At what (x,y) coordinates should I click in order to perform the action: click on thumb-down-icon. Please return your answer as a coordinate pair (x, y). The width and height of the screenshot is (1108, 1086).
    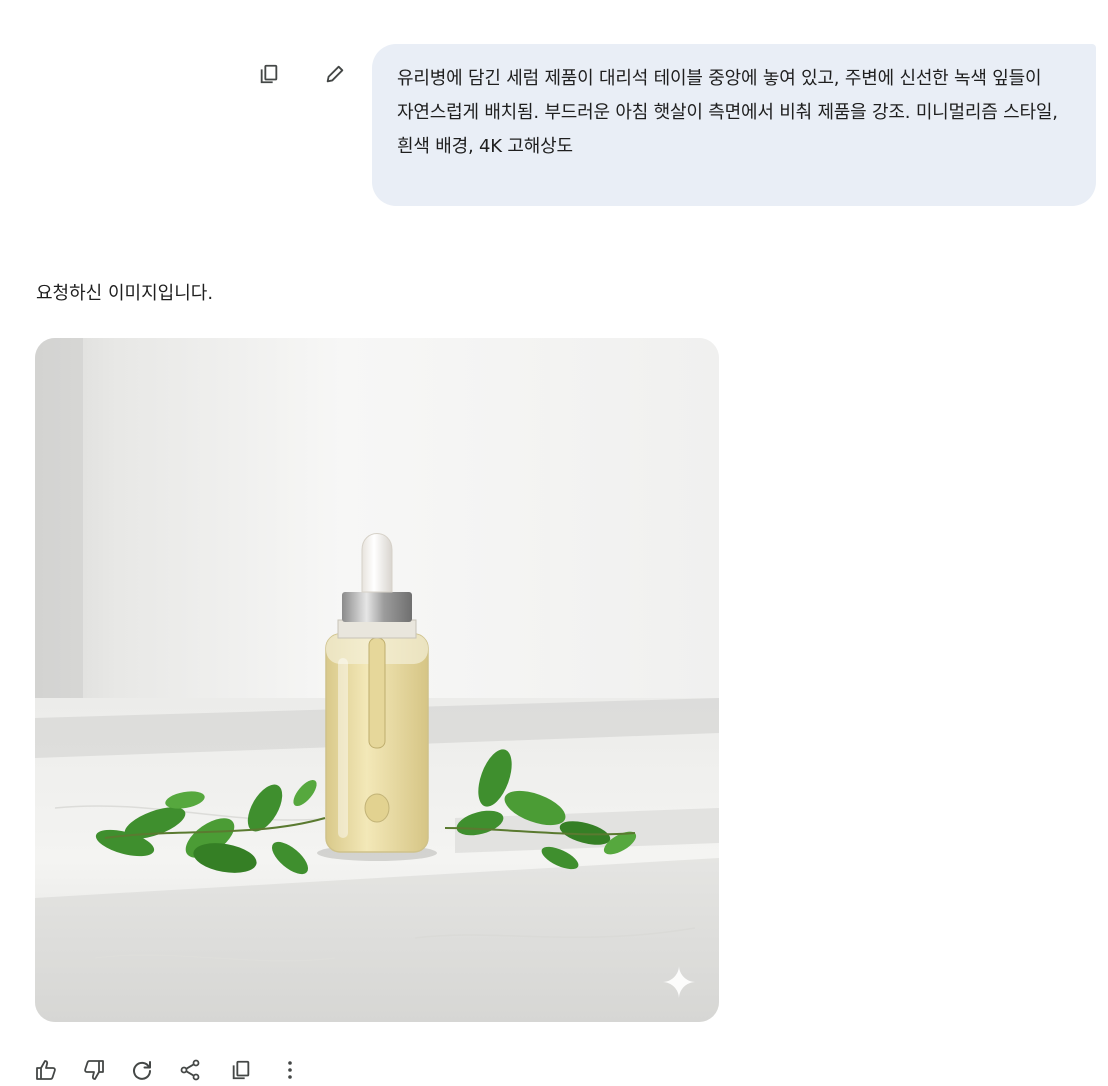
    Looking at the image, I should click on (94, 1070).